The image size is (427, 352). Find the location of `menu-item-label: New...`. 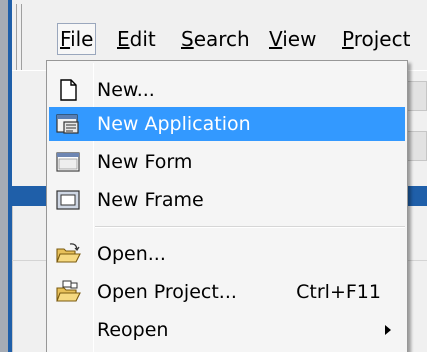

menu-item-label: New... is located at coordinates (126, 90).